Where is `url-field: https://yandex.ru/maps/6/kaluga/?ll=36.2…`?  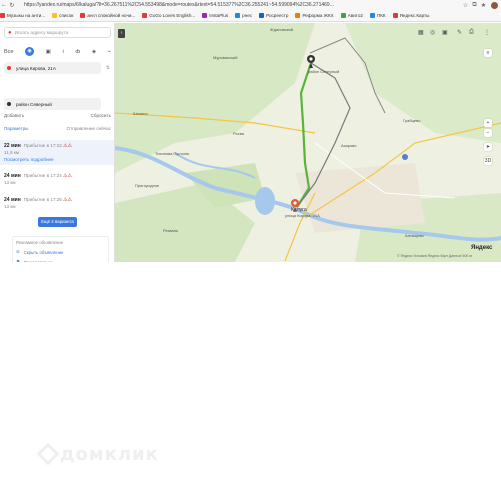 url-field: https://yandex.ru/maps/6/kaluga/?ll=36.2… is located at coordinates (238, 5).